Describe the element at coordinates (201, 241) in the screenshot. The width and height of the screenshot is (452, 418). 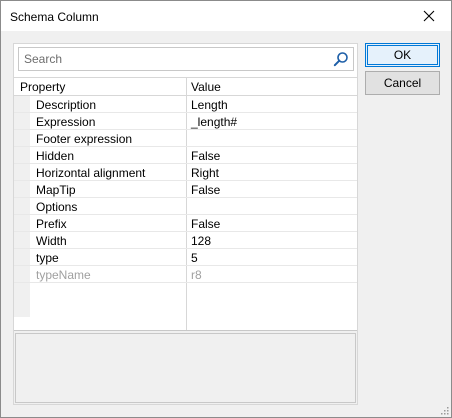
I see `property-value: 128` at that location.